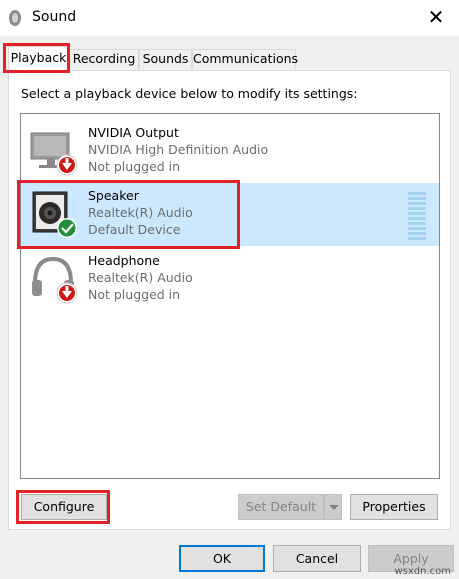 This screenshot has height=579, width=459. Describe the element at coordinates (229, 18) in the screenshot. I see `title-bar: Sound ✕` at that location.